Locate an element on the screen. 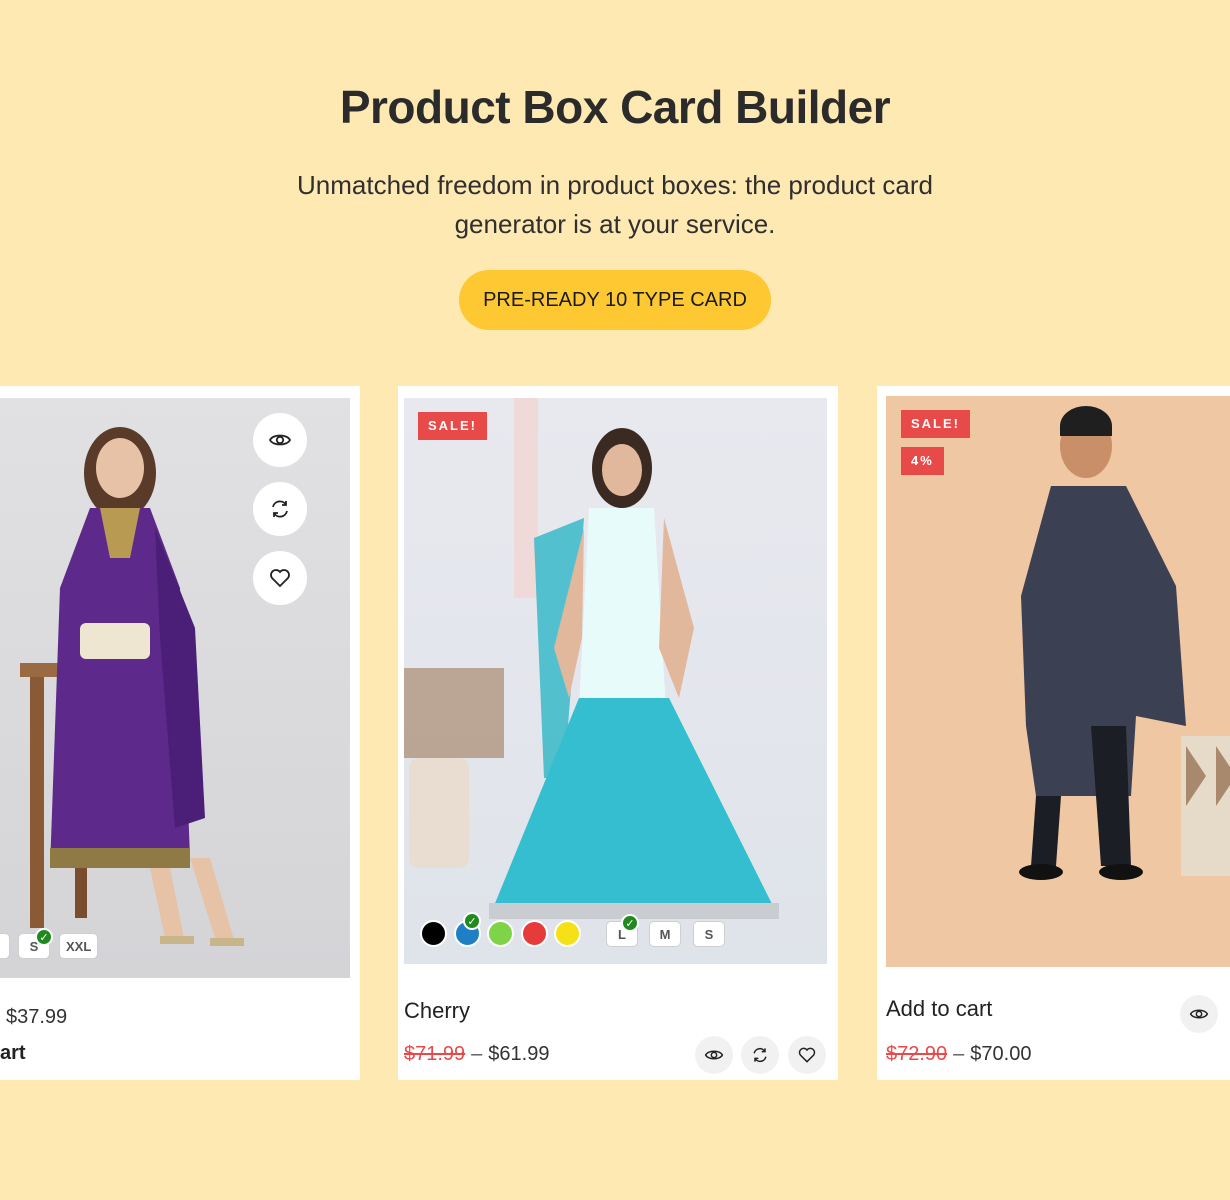 The image size is (1230, 1200). size-option-s: S is located at coordinates (709, 934).